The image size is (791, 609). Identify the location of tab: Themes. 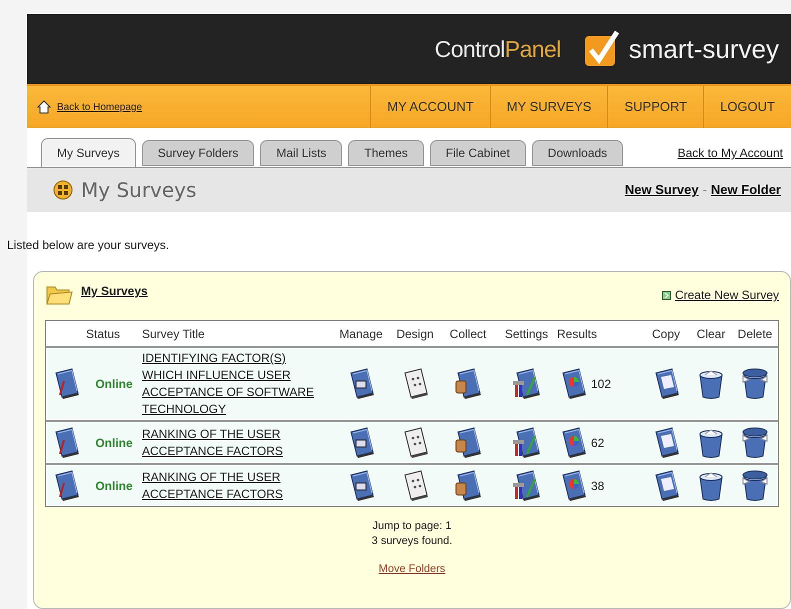
(386, 153).